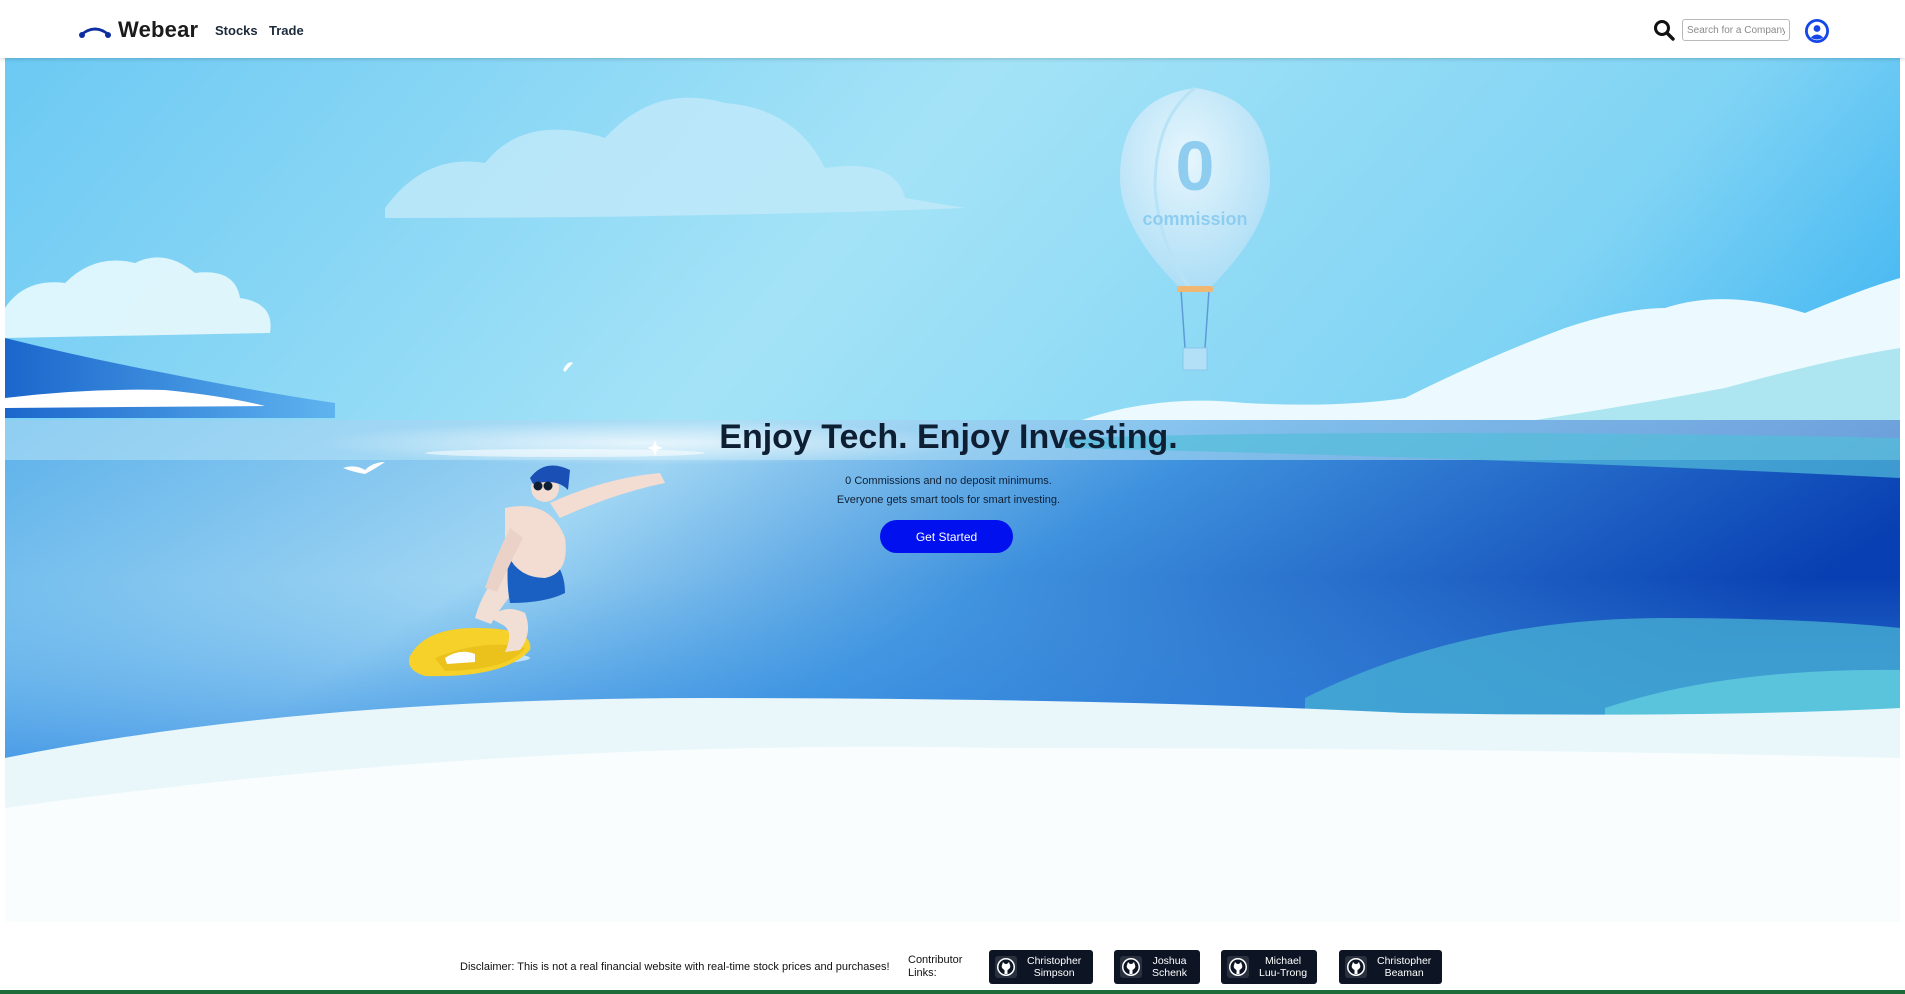 The height and width of the screenshot is (994, 1905). Describe the element at coordinates (1170, 973) in the screenshot. I see `contributor-last-name: Schenk` at that location.